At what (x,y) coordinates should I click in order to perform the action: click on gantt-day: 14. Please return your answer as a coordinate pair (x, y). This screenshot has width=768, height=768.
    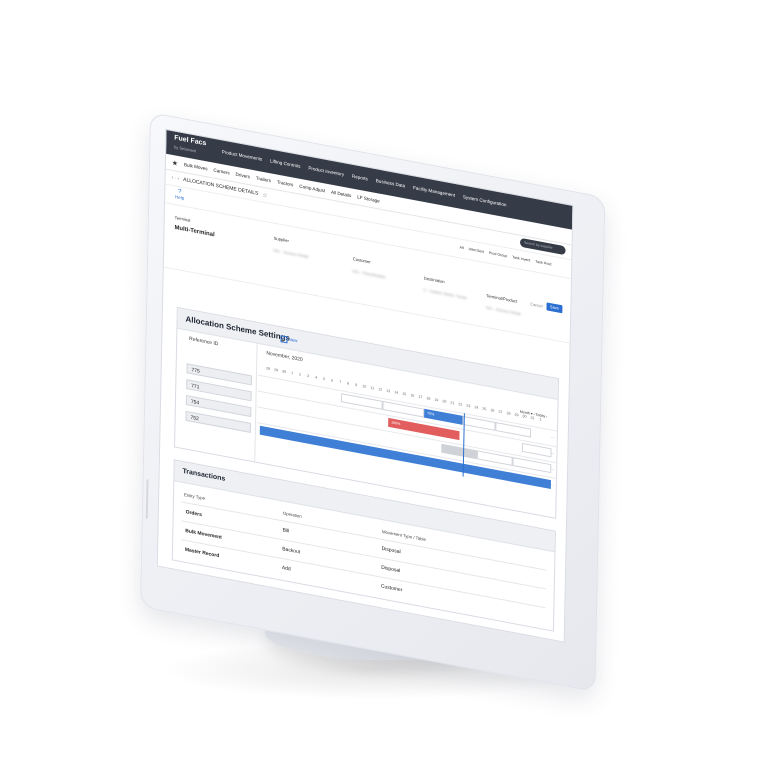
    Looking at the image, I should click on (396, 392).